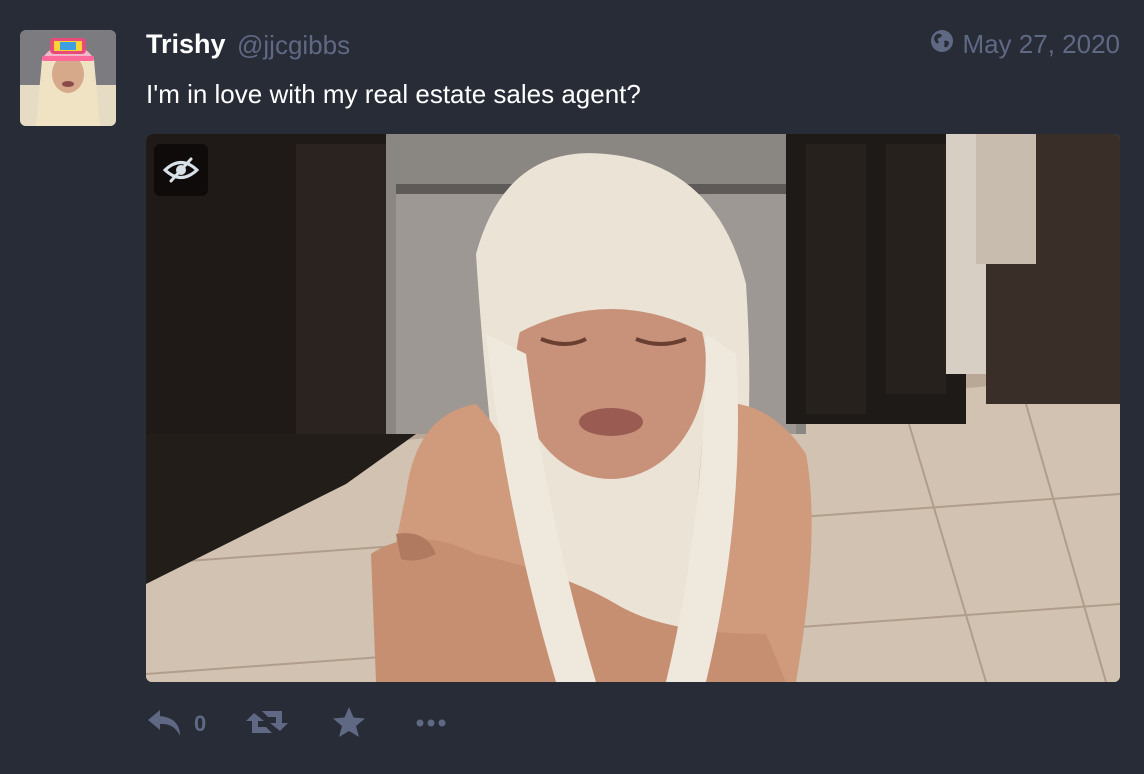  I want to click on eye-slash-icon, so click(181, 170).